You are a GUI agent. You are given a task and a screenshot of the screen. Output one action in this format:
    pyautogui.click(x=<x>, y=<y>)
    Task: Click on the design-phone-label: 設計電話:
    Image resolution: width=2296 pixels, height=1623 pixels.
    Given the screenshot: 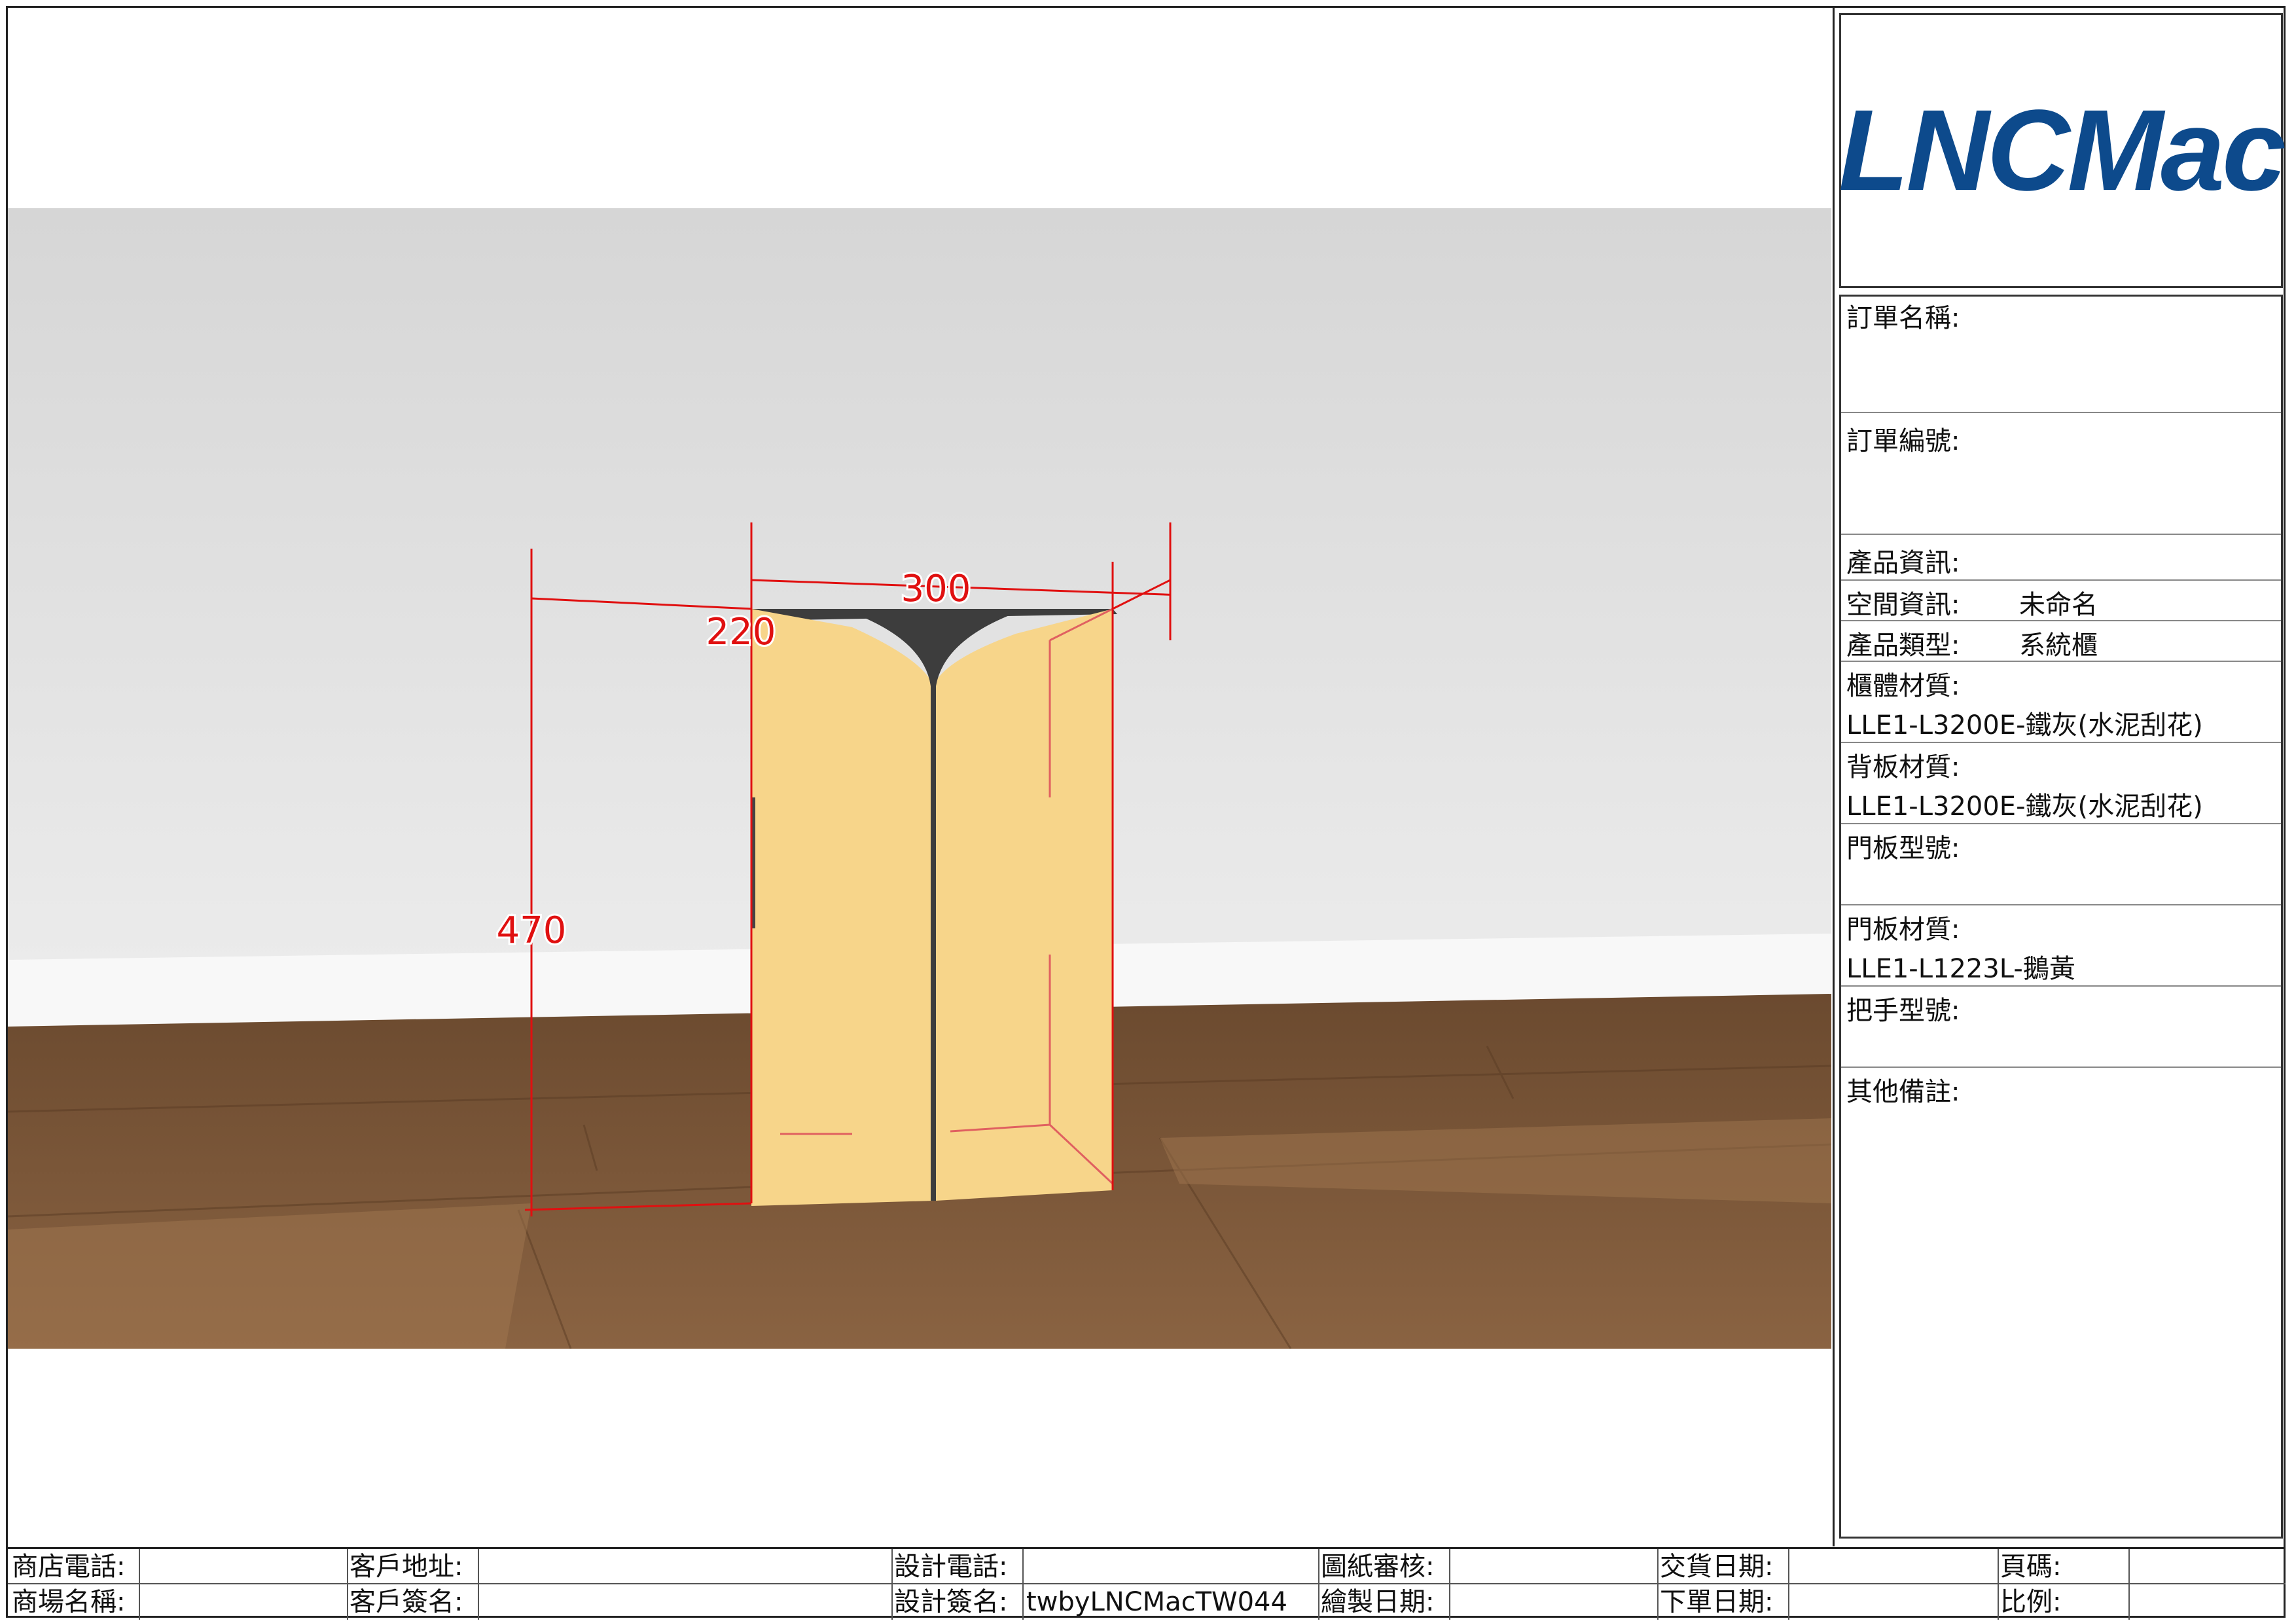 What is the action you would take?
    pyautogui.click(x=951, y=1567)
    